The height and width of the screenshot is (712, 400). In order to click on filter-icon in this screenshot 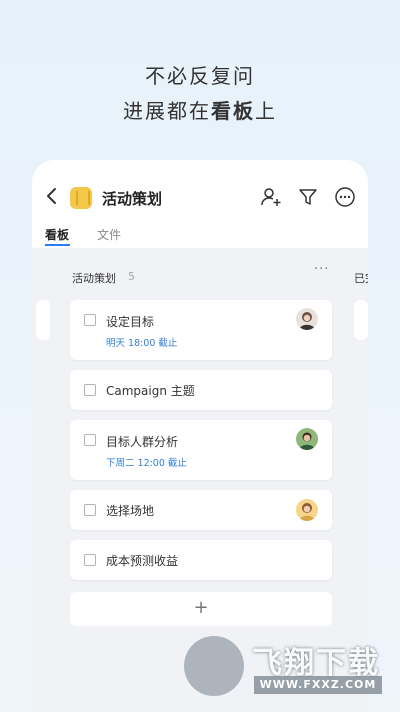, I will do `click(308, 197)`.